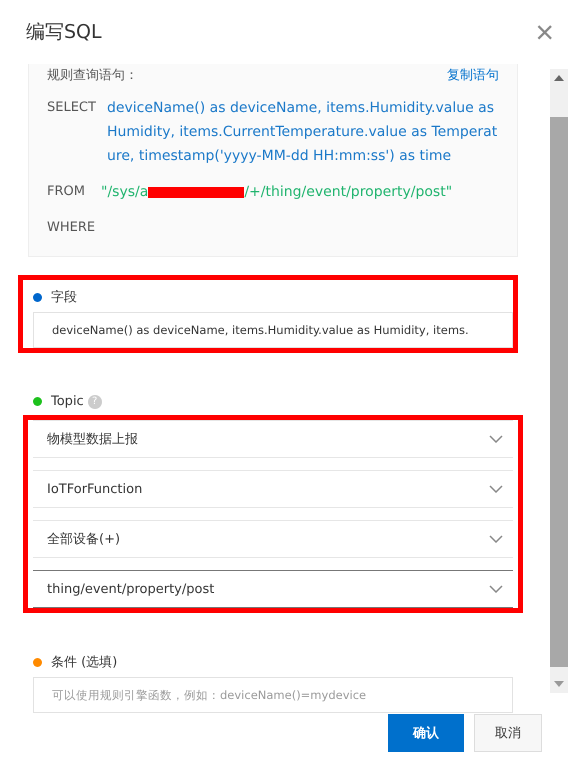  What do you see at coordinates (544, 32) in the screenshot?
I see `close-button: ×` at bounding box center [544, 32].